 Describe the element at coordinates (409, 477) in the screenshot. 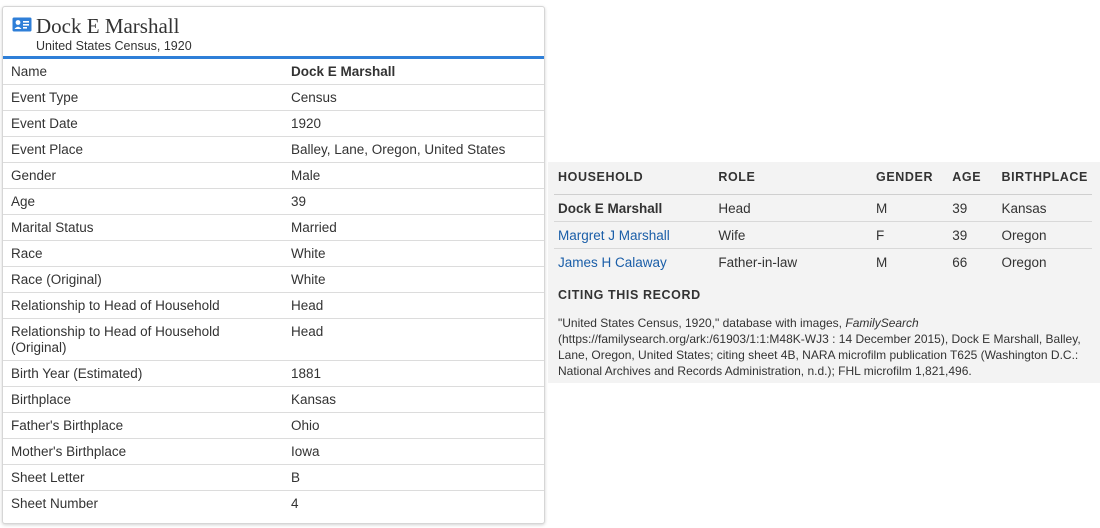

I see `detail-value: B` at that location.